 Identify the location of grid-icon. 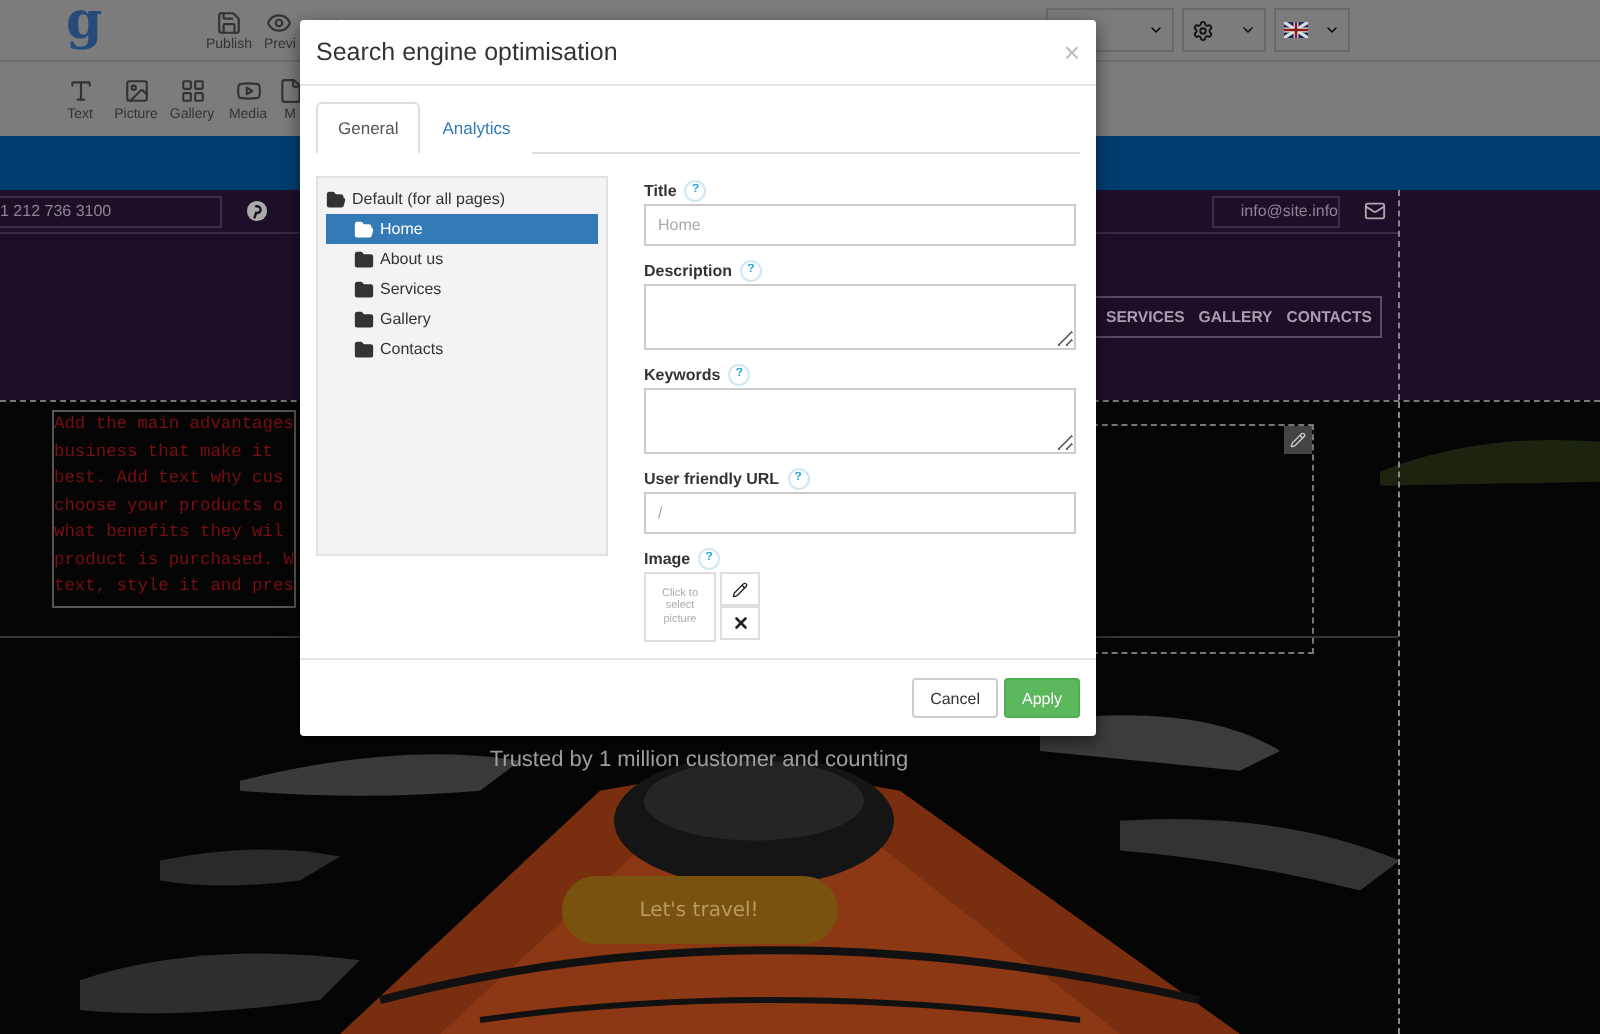
(192, 90).